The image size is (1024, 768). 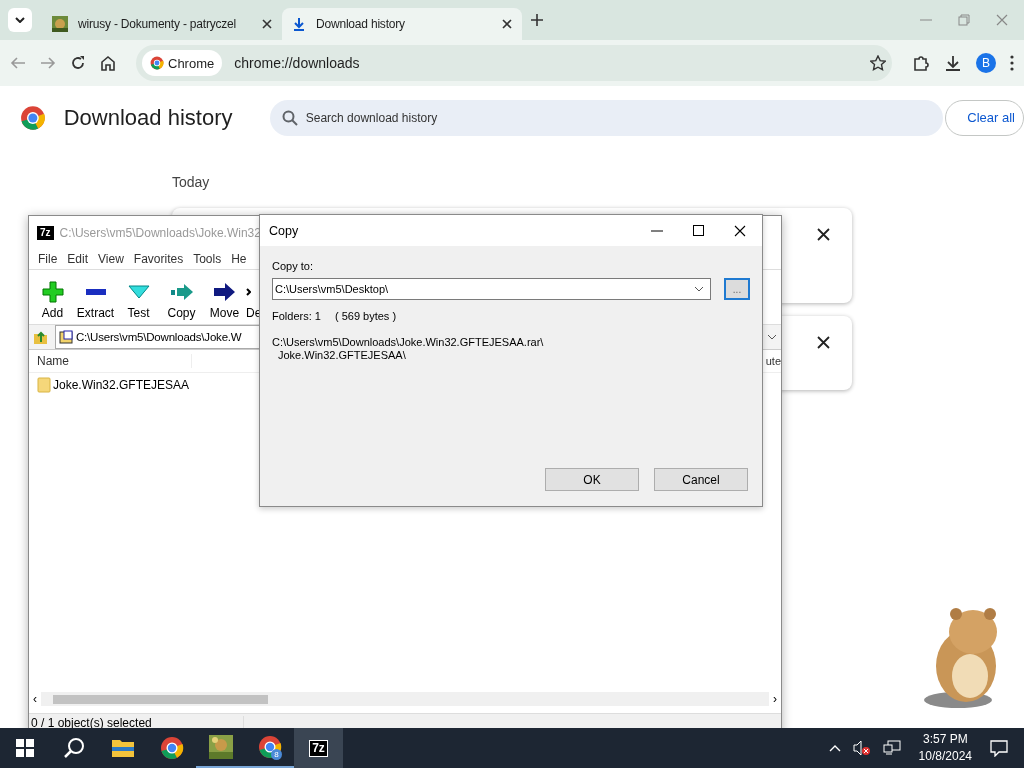 What do you see at coordinates (698, 230) in the screenshot?
I see `maximize-icon` at bounding box center [698, 230].